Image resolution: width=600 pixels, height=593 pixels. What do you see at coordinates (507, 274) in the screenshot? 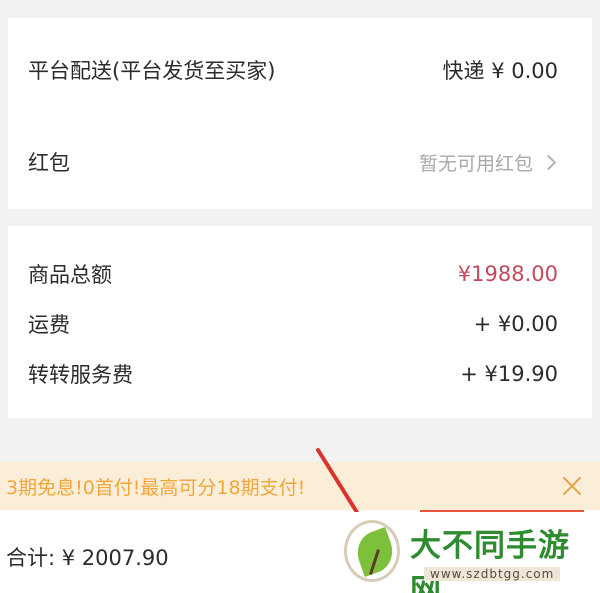
I see `goods-total-value: ¥1988.00` at bounding box center [507, 274].